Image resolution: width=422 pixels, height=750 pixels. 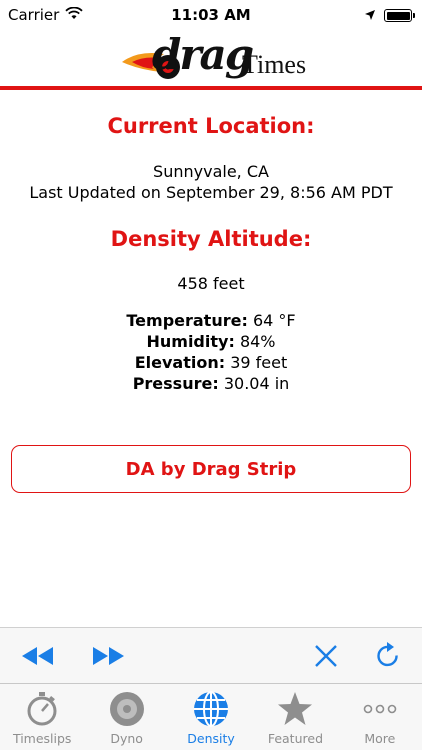 I want to click on browser-toolbar, so click(x=211, y=655).